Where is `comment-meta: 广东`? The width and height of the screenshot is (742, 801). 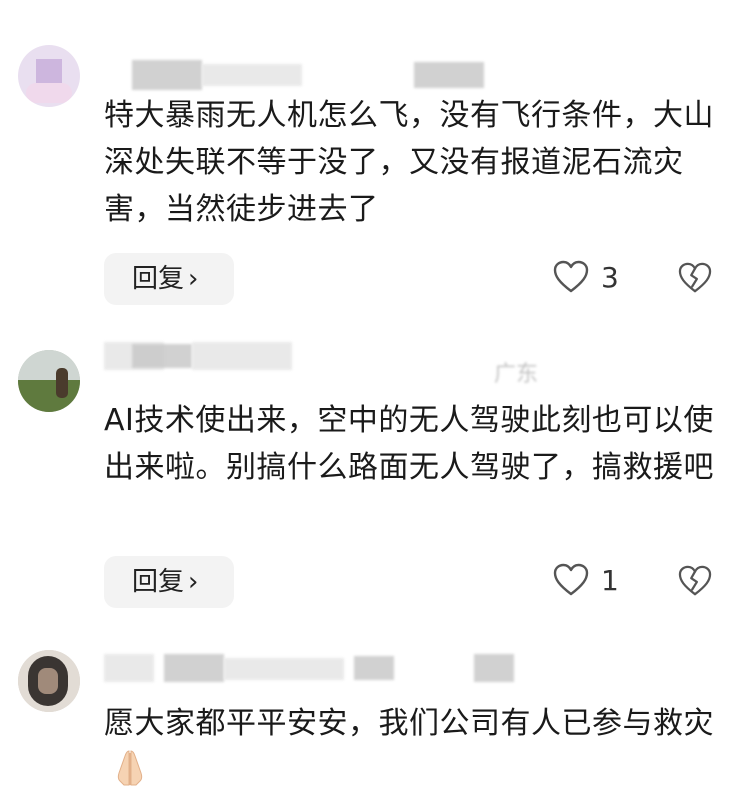 comment-meta: 广东 is located at coordinates (344, 363).